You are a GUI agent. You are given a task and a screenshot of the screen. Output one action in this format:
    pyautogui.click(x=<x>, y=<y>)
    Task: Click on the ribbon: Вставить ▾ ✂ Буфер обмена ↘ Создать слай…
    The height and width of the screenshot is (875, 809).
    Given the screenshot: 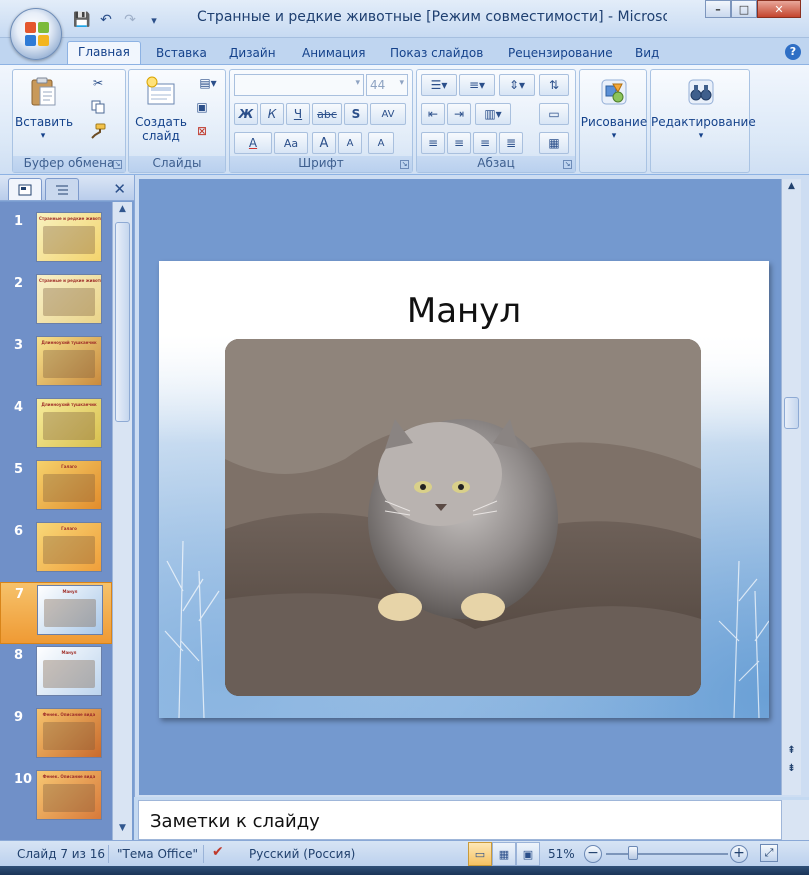 What is the action you would take?
    pyautogui.click(x=404, y=119)
    